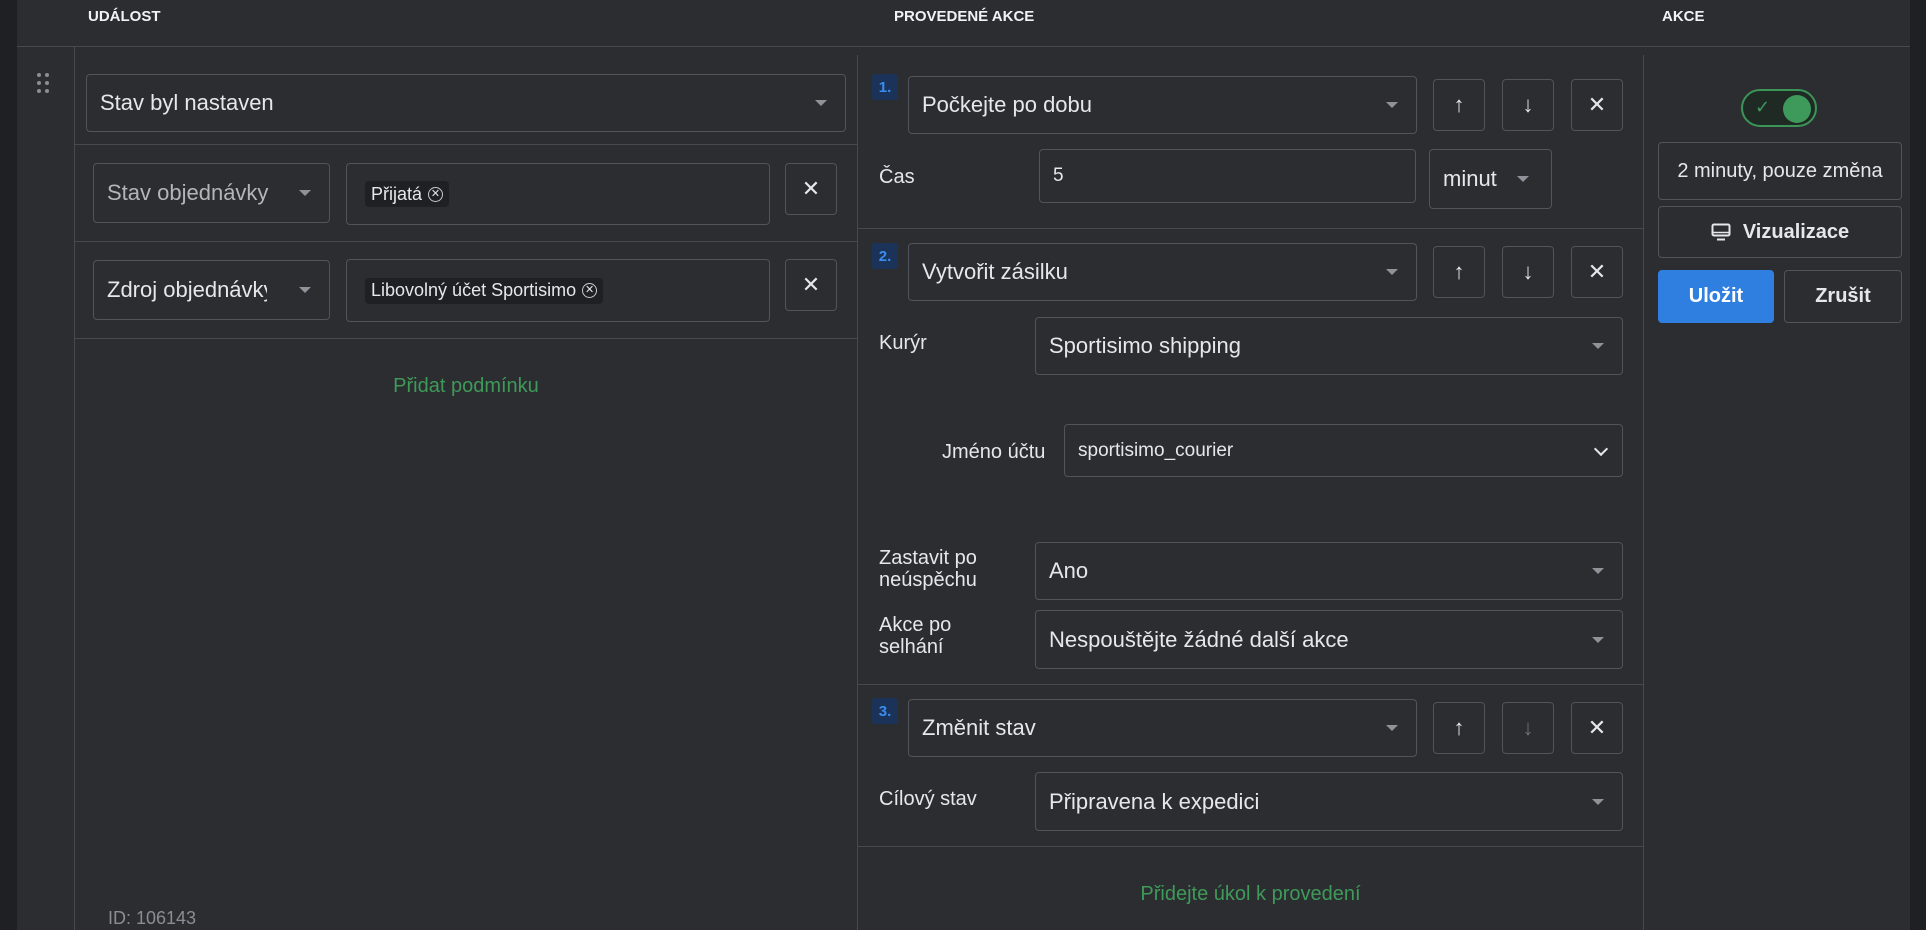  I want to click on condition-field-value: Stav objednávky, so click(188, 192).